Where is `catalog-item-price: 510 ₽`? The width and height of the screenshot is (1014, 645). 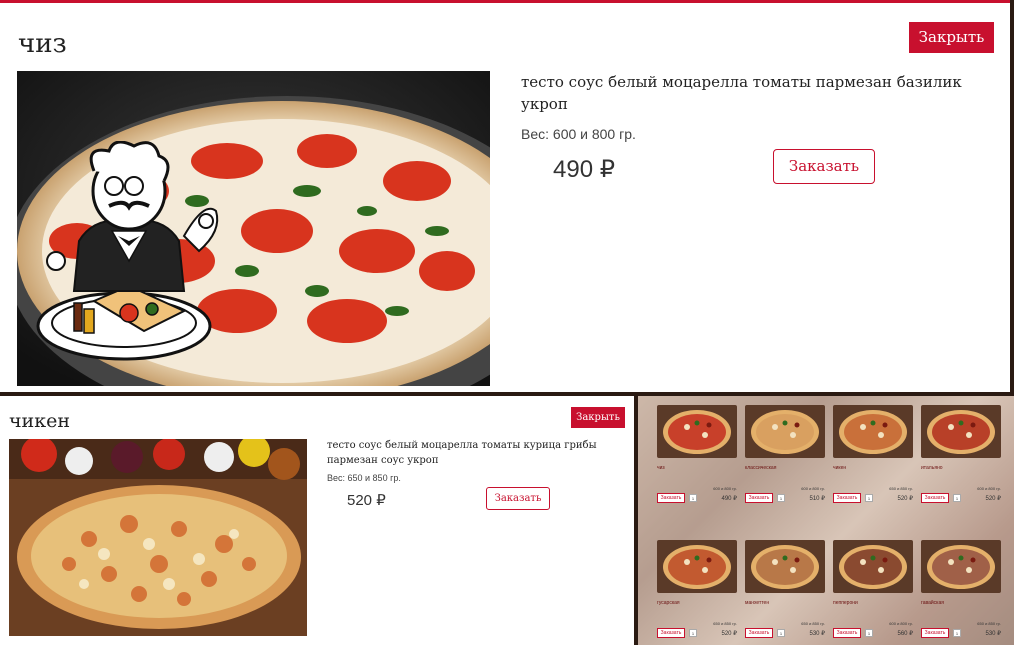
catalog-item-price: 510 ₽ is located at coordinates (817, 499).